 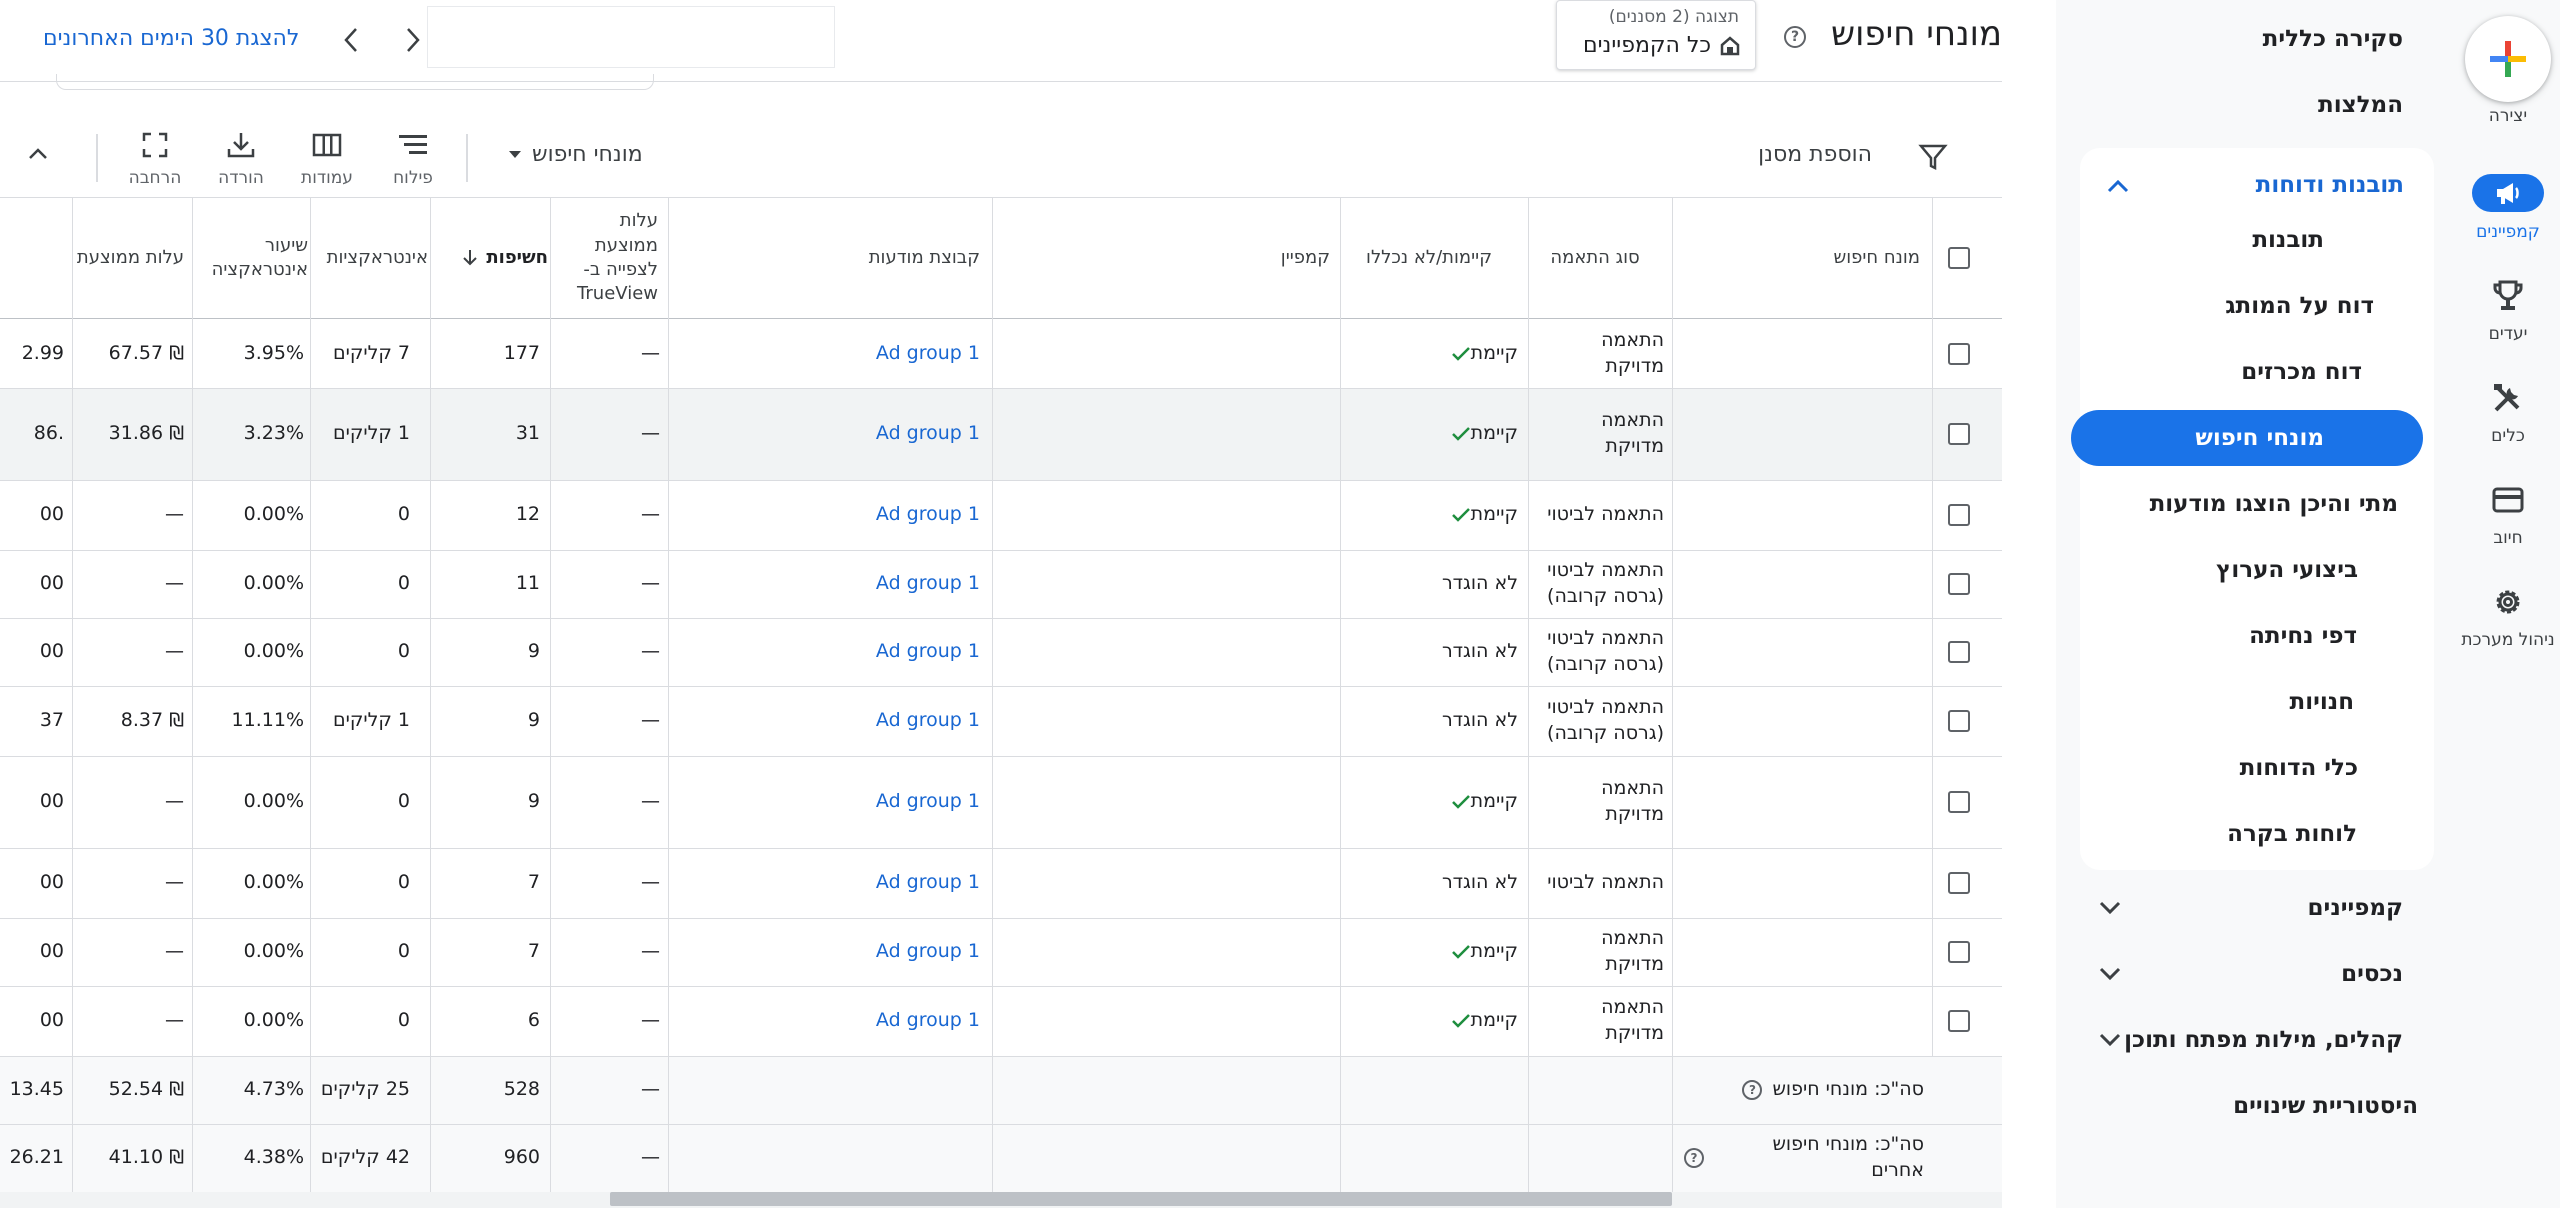 What do you see at coordinates (2330, 185) in the screenshot?
I see `reports-group-title: תובנות ודוחות` at bounding box center [2330, 185].